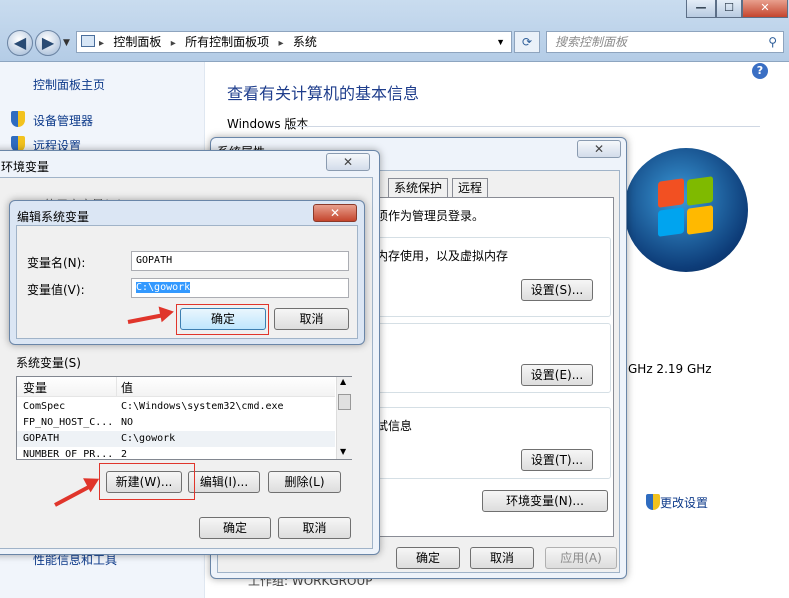 Image resolution: width=789 pixels, height=598 pixels. Describe the element at coordinates (176, 423) in the screenshot. I see `table-row: FP_NO_HOST_C... NO` at that location.